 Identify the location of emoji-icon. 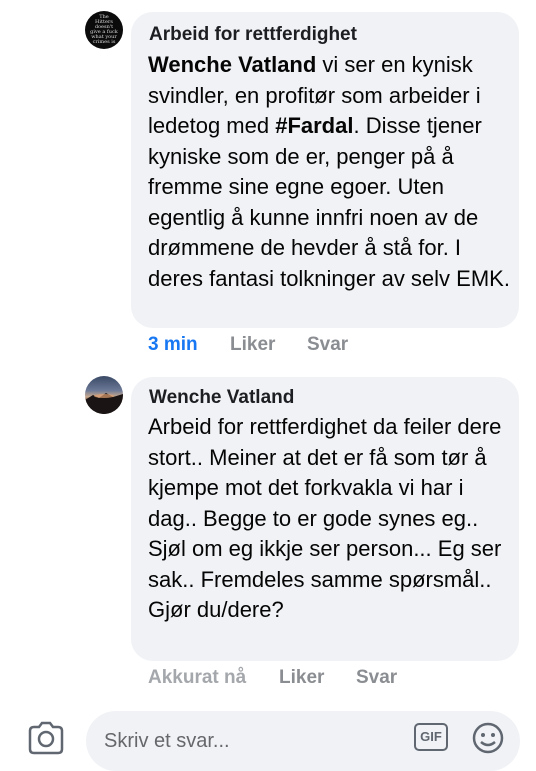
(488, 738).